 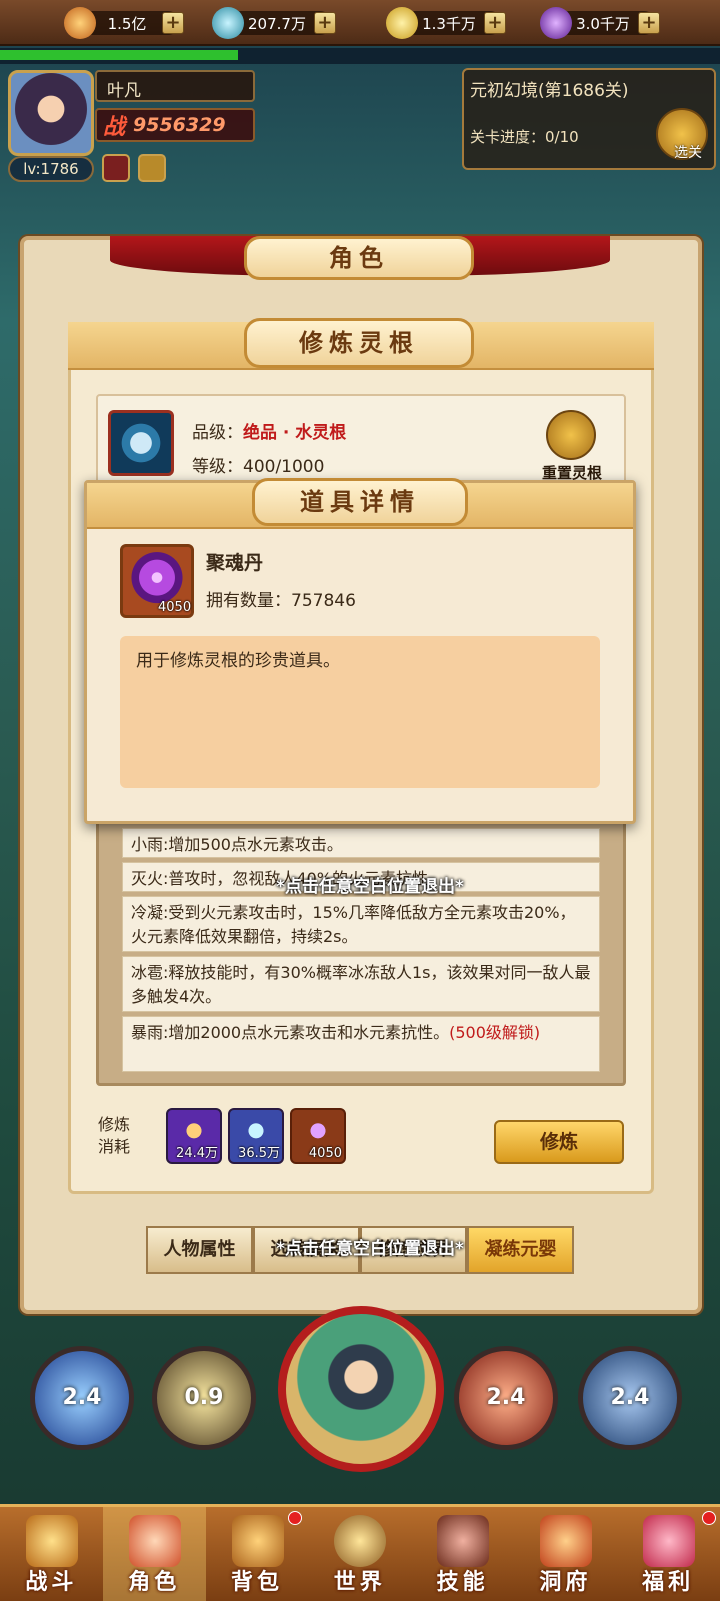 What do you see at coordinates (630, 1398) in the screenshot?
I see `skill-shadow-button: 2.4` at bounding box center [630, 1398].